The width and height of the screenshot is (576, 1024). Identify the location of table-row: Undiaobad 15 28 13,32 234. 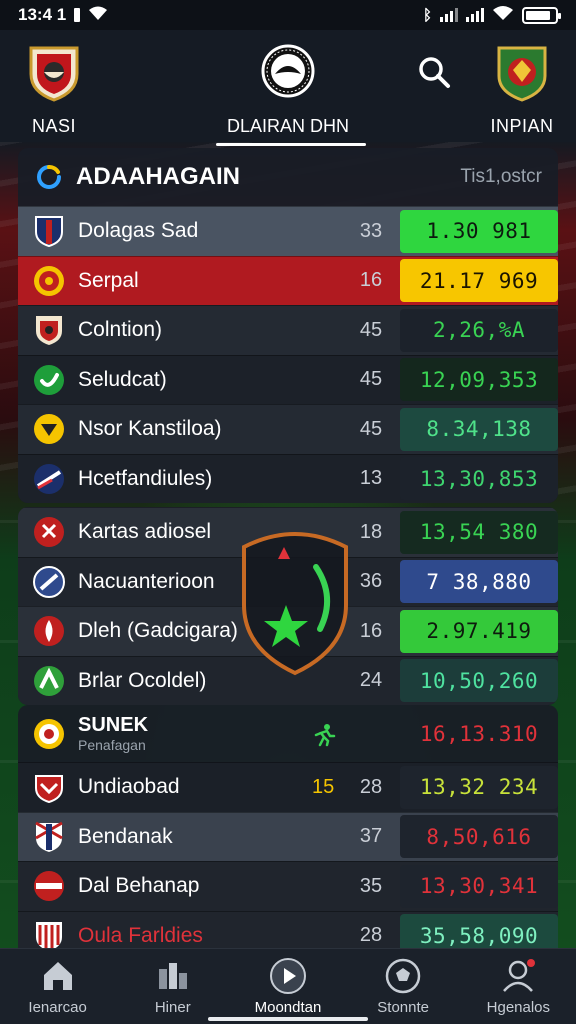
(288, 787).